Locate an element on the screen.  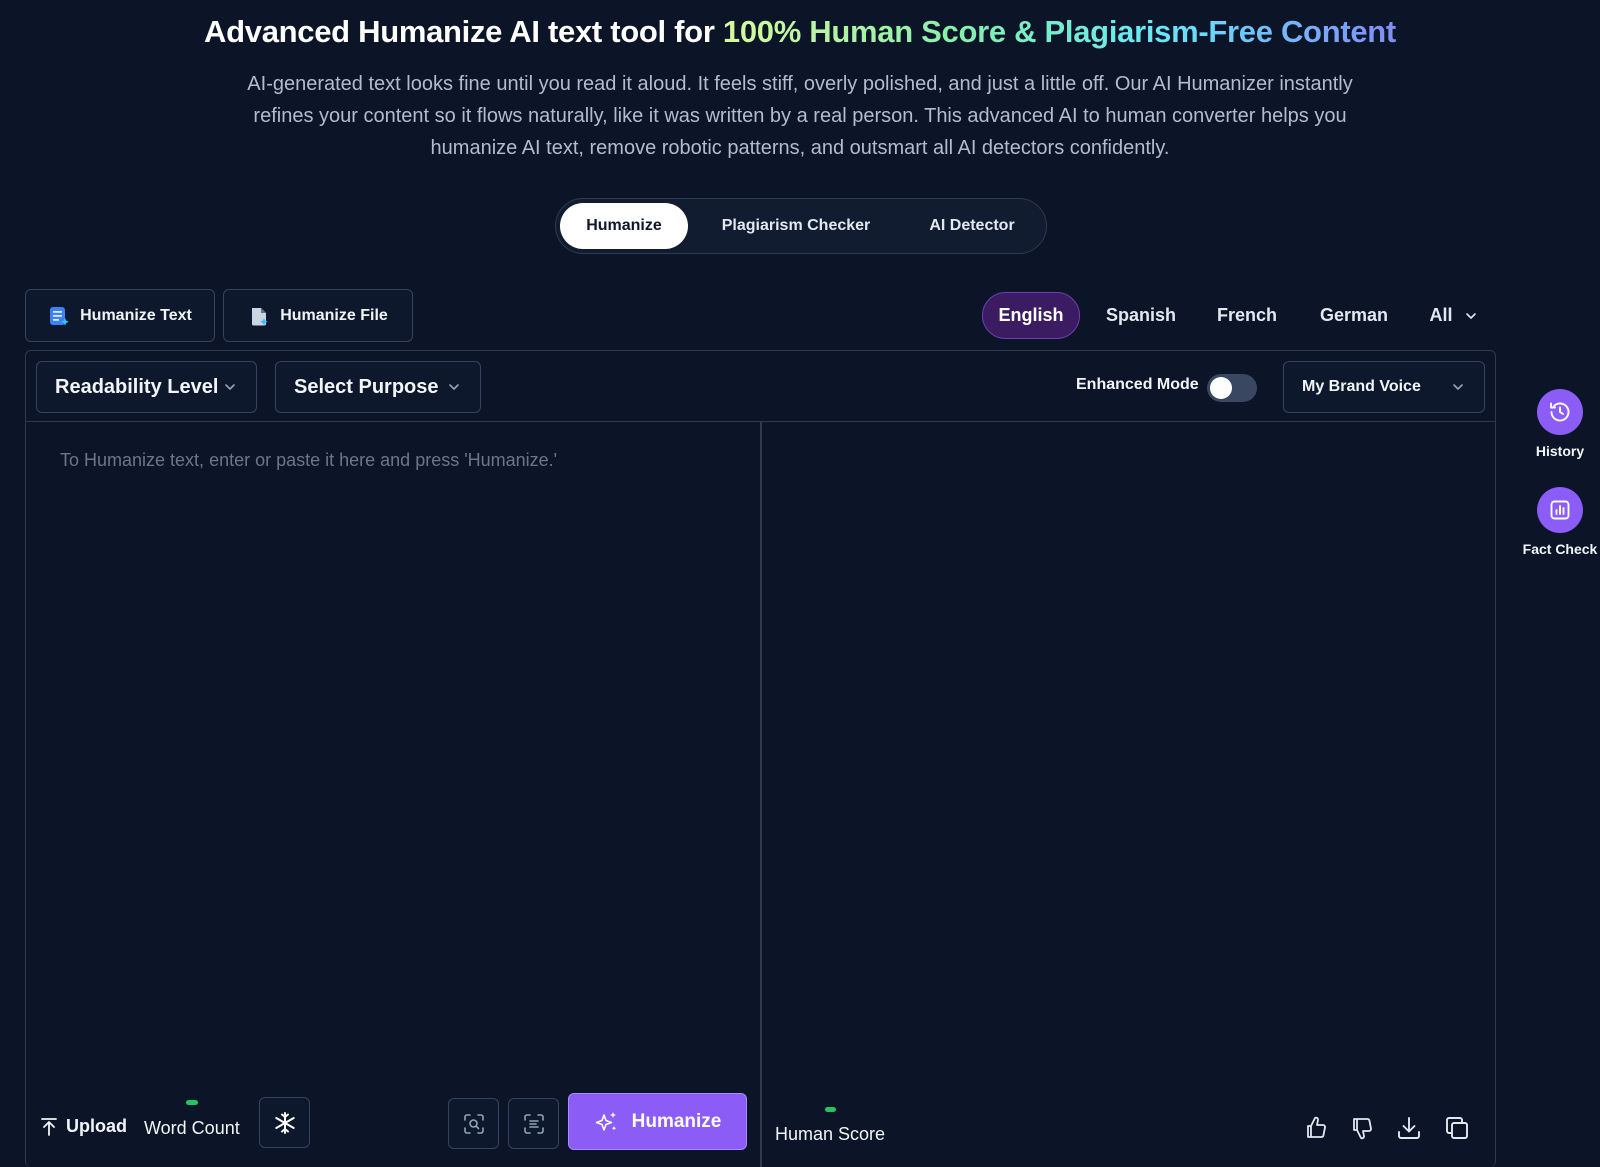
enhanced-mode-label: Enhanced Mode is located at coordinates (1137, 384).